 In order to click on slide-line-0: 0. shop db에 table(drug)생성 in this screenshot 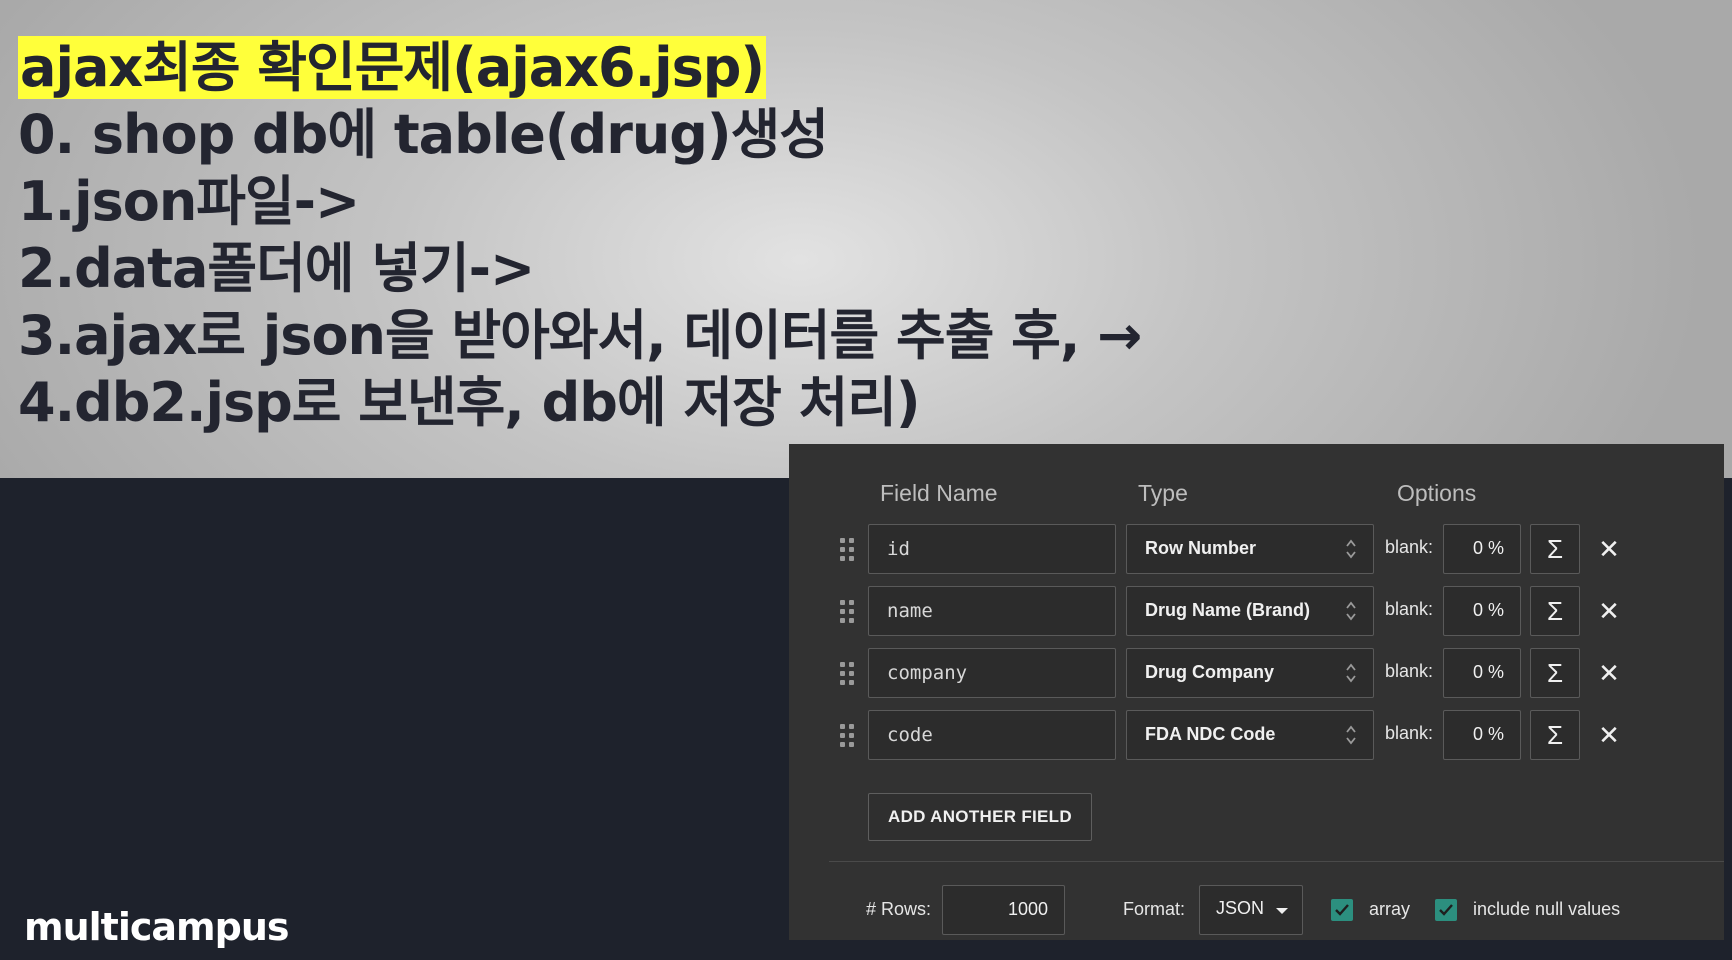, I will do `click(423, 134)`.